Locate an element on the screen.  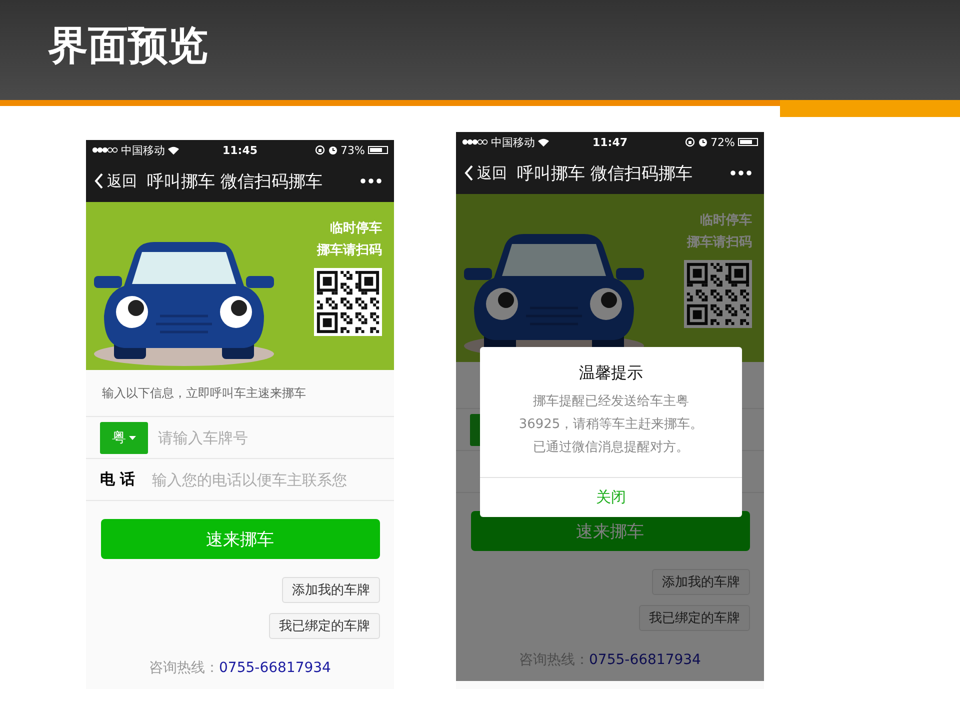
close-button: 关闭 is located at coordinates (611, 497).